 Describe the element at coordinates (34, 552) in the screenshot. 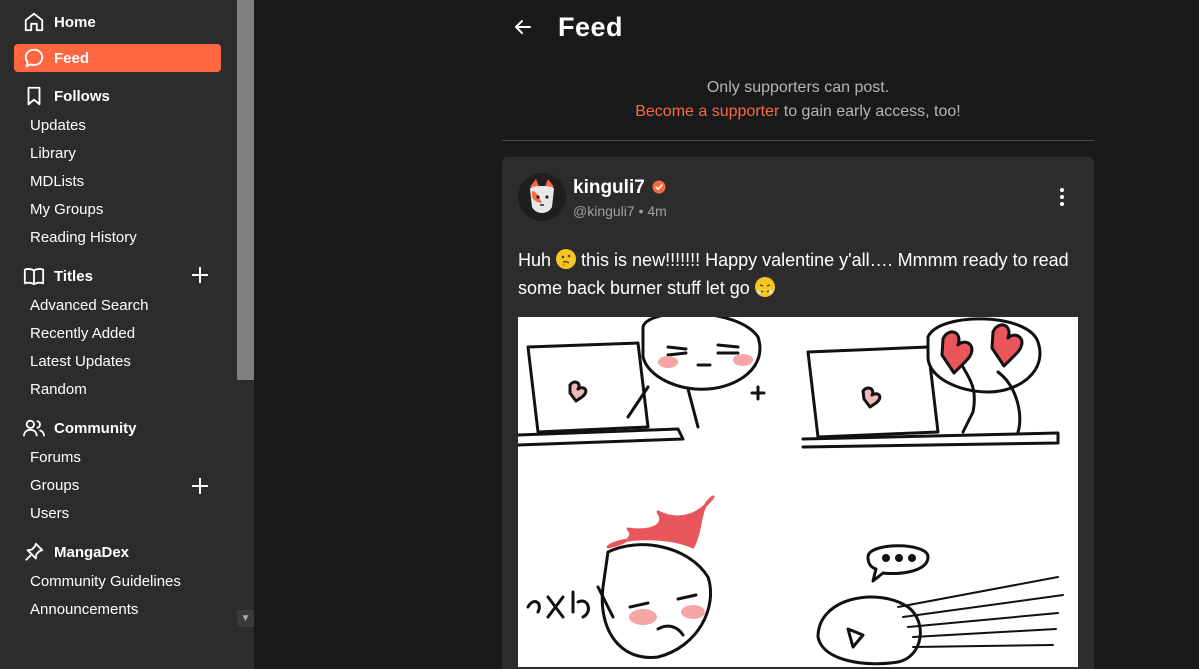

I see `pin-icon` at that location.